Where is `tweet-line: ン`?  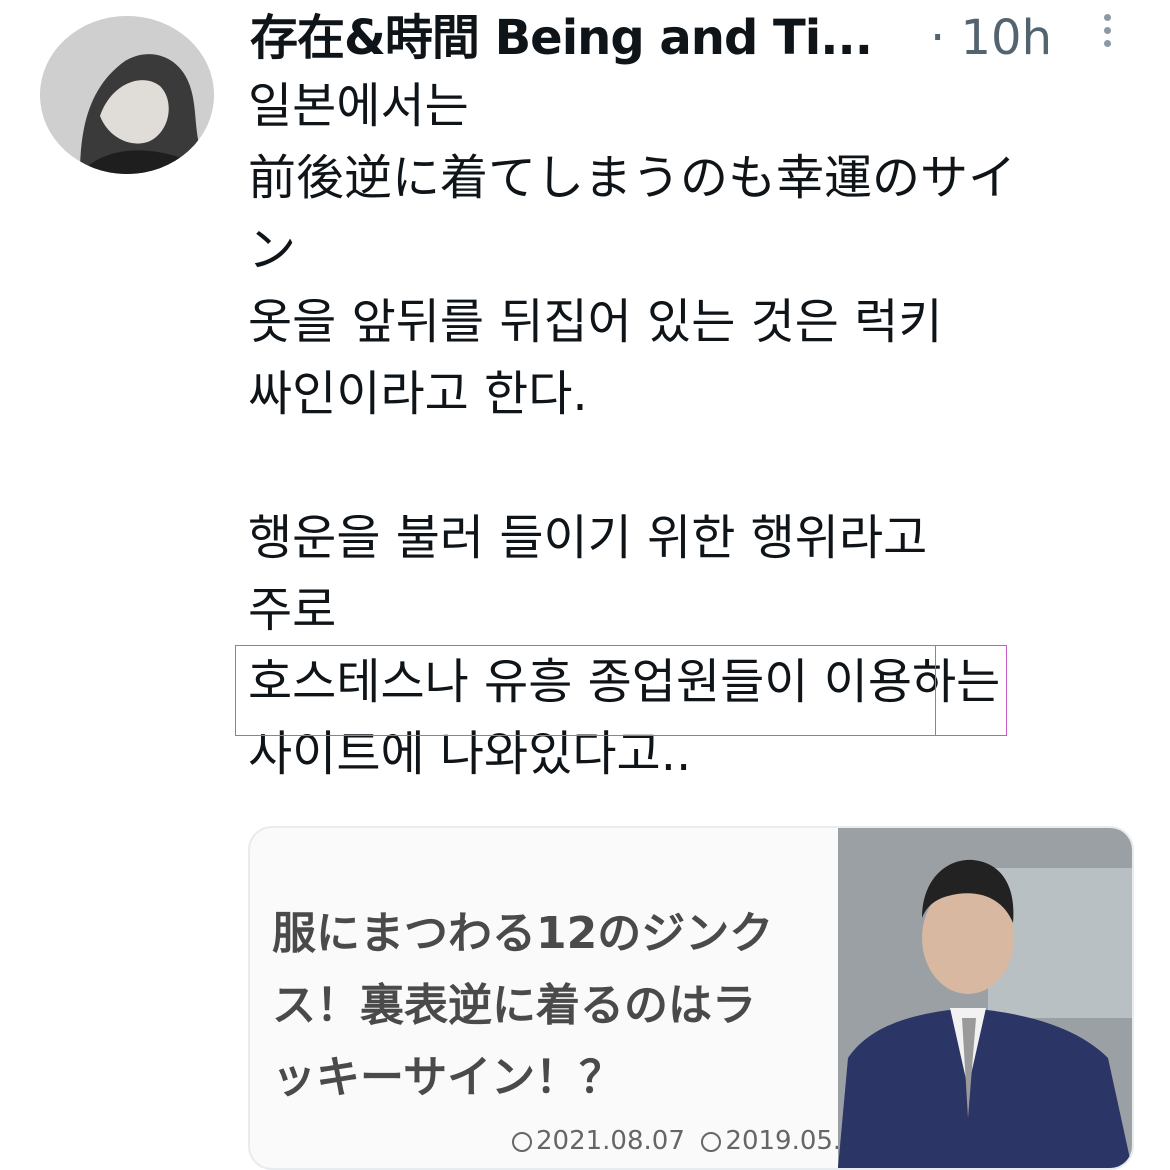
tweet-line: ン is located at coordinates (272, 250).